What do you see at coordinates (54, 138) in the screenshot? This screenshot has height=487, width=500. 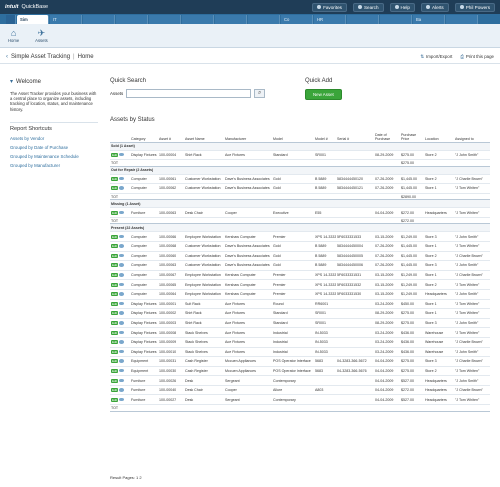 I see `shortcut-assets-by-vendor: Assets by Vendor` at bounding box center [54, 138].